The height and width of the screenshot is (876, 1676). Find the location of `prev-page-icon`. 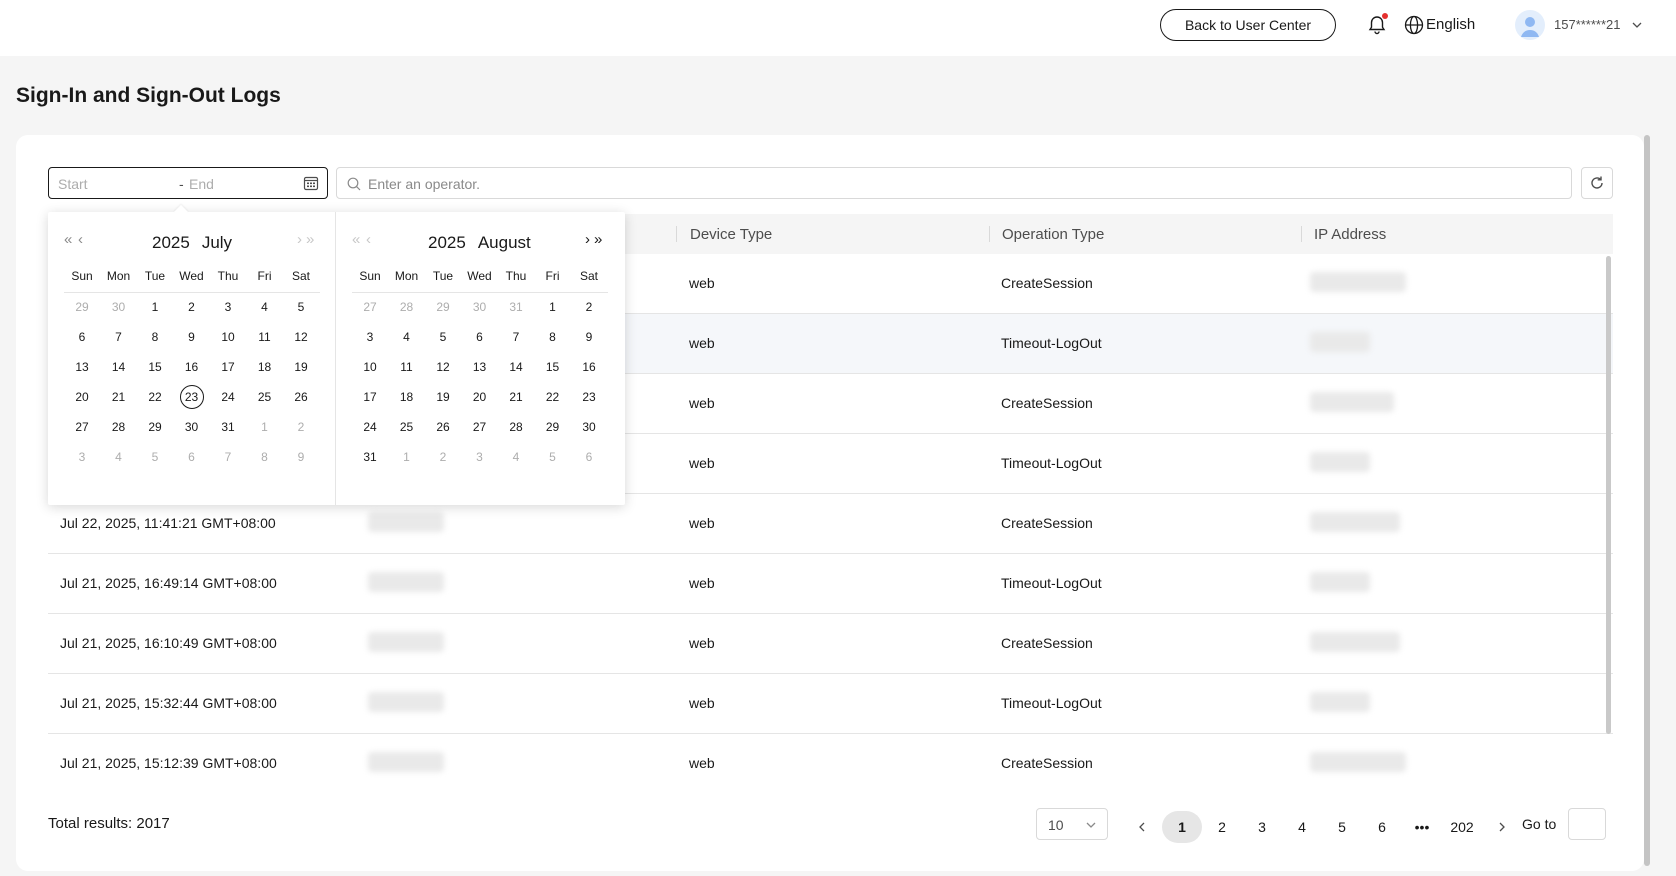

prev-page-icon is located at coordinates (1142, 827).